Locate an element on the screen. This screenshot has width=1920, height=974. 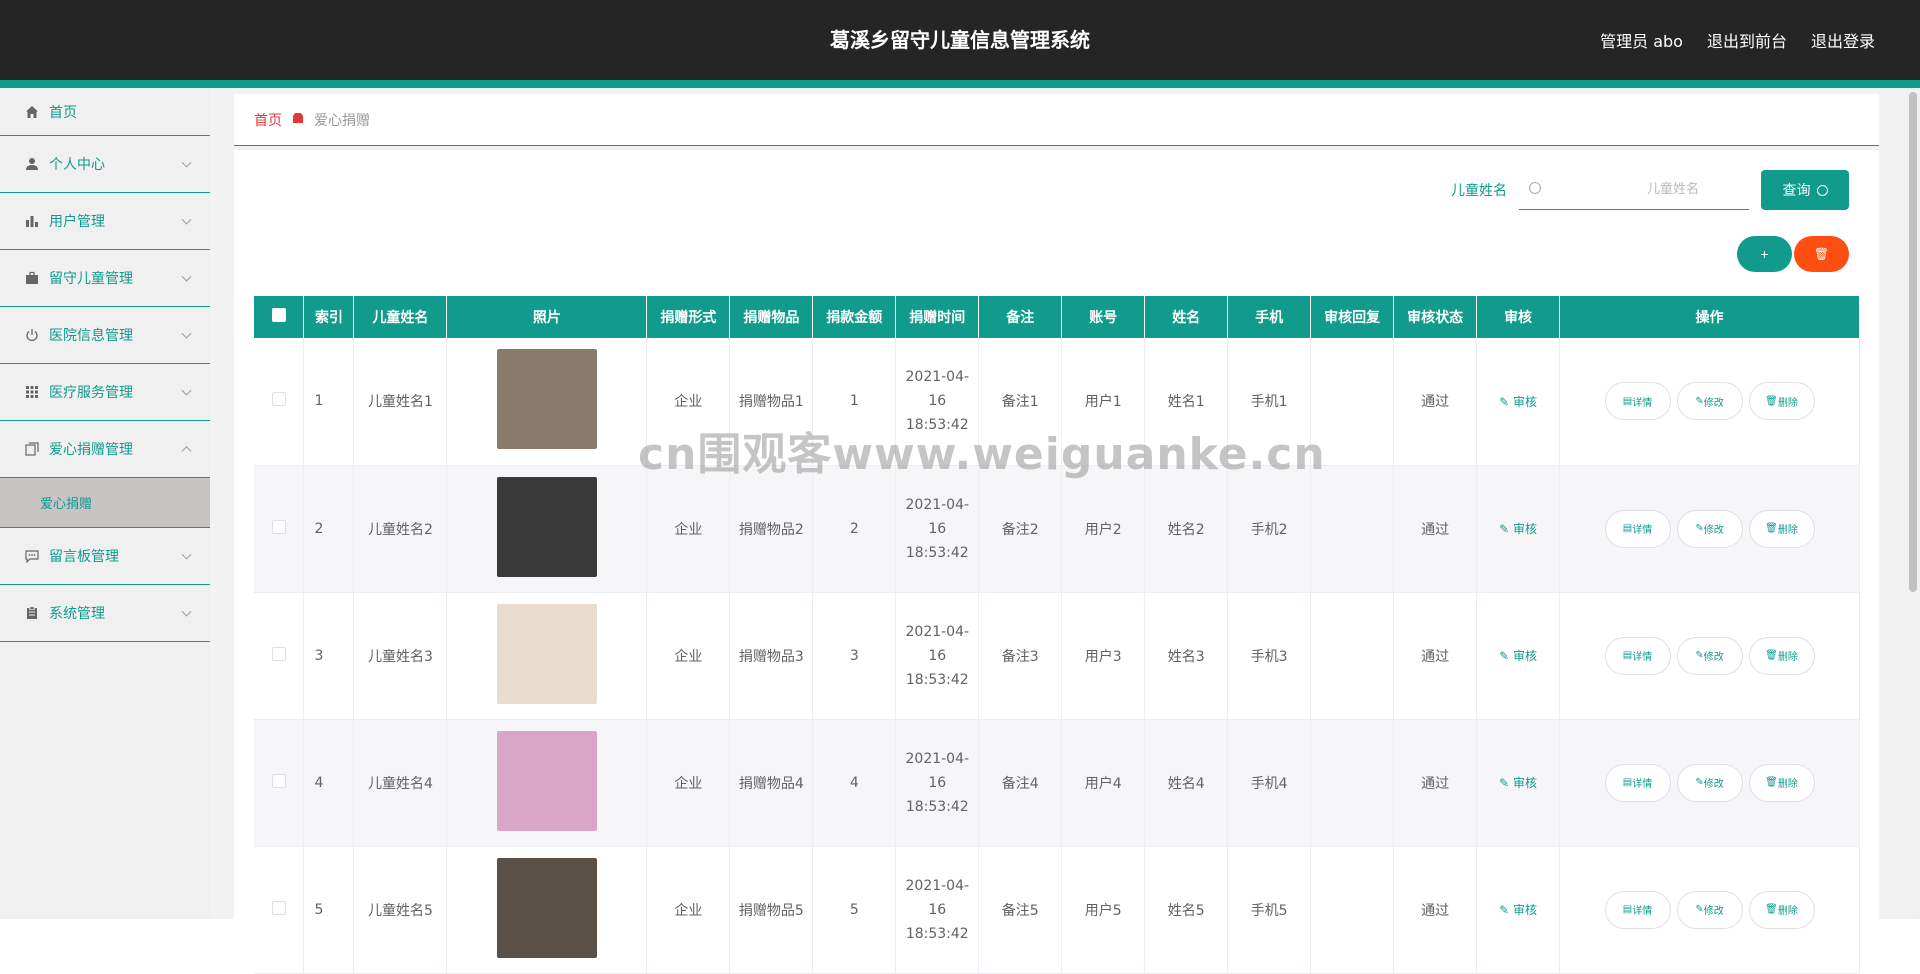
table-header: 姓名 is located at coordinates (1186, 317).